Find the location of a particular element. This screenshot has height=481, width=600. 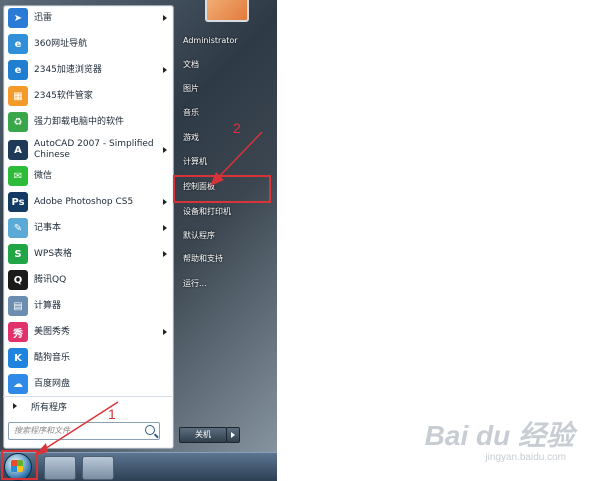

step-1-label: 1 is located at coordinates (112, 414).